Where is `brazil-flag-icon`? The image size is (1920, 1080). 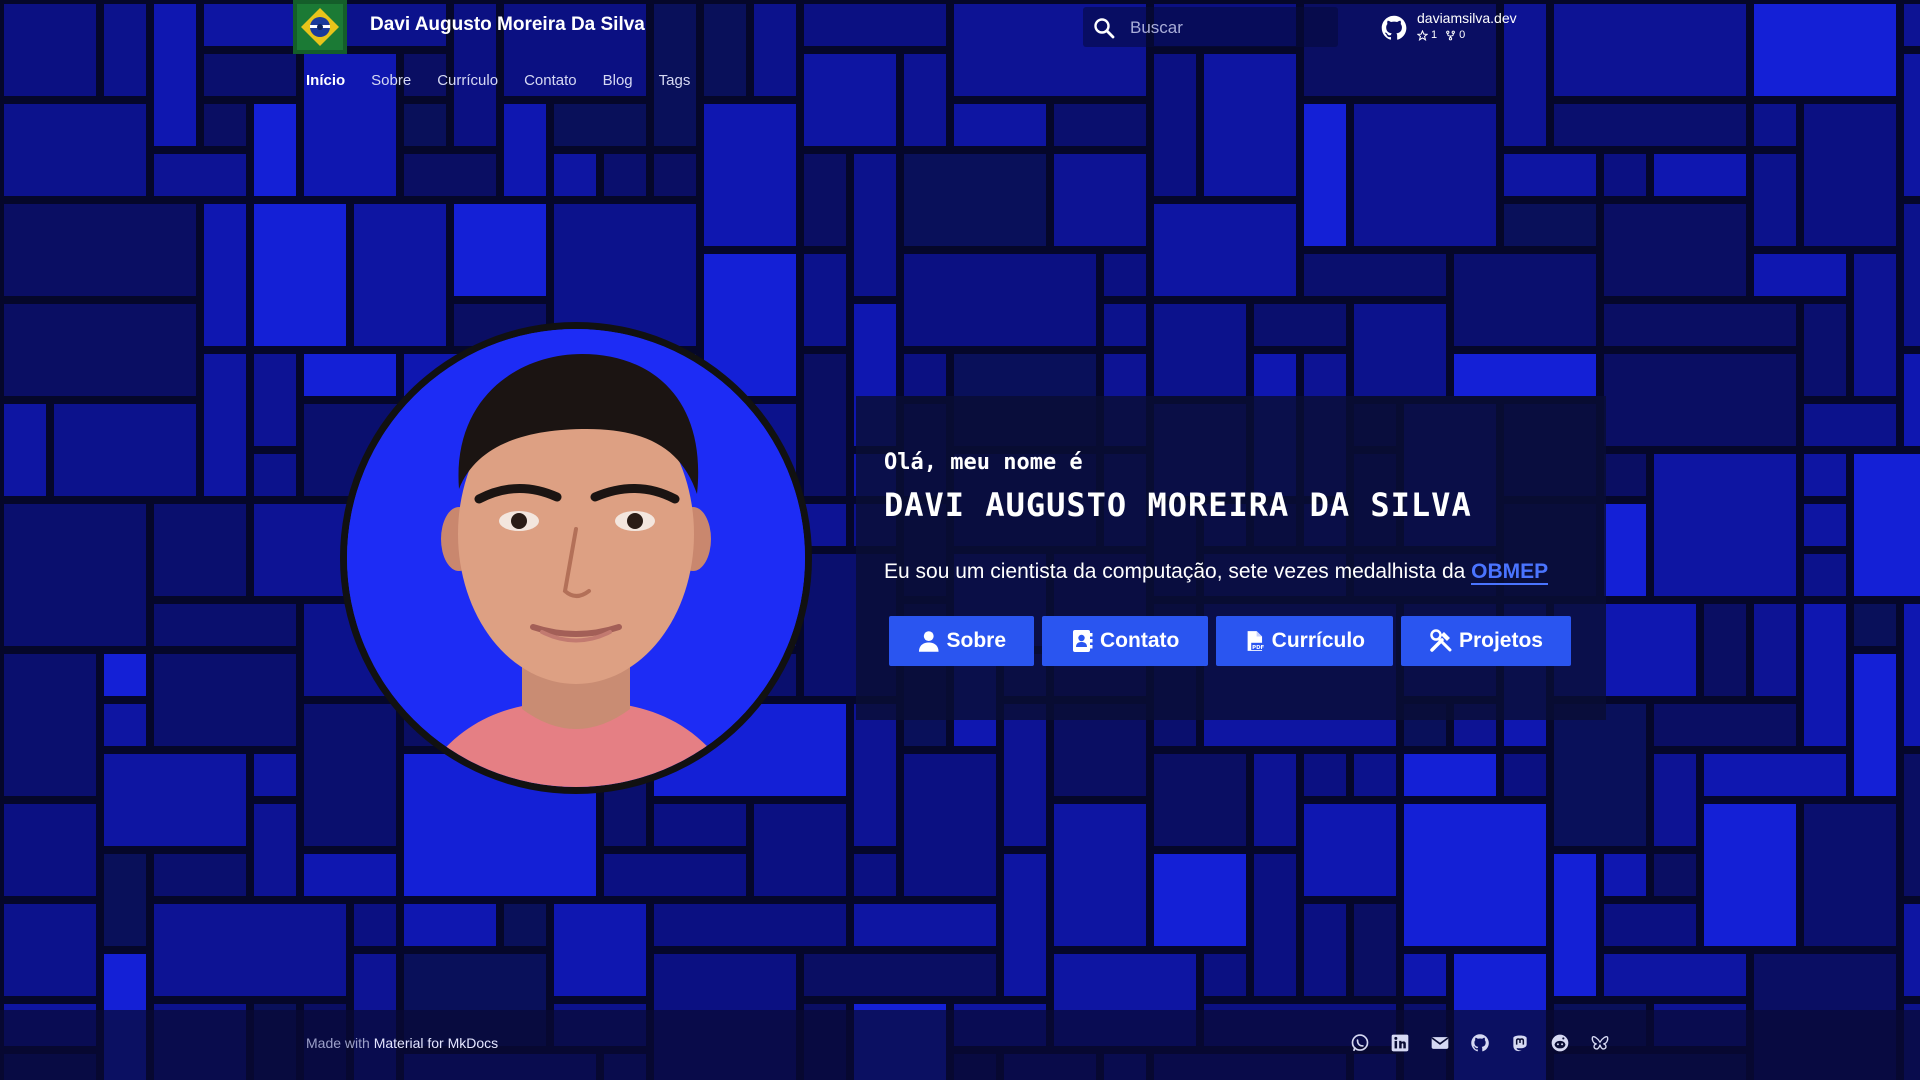
brazil-flag-icon is located at coordinates (320, 27).